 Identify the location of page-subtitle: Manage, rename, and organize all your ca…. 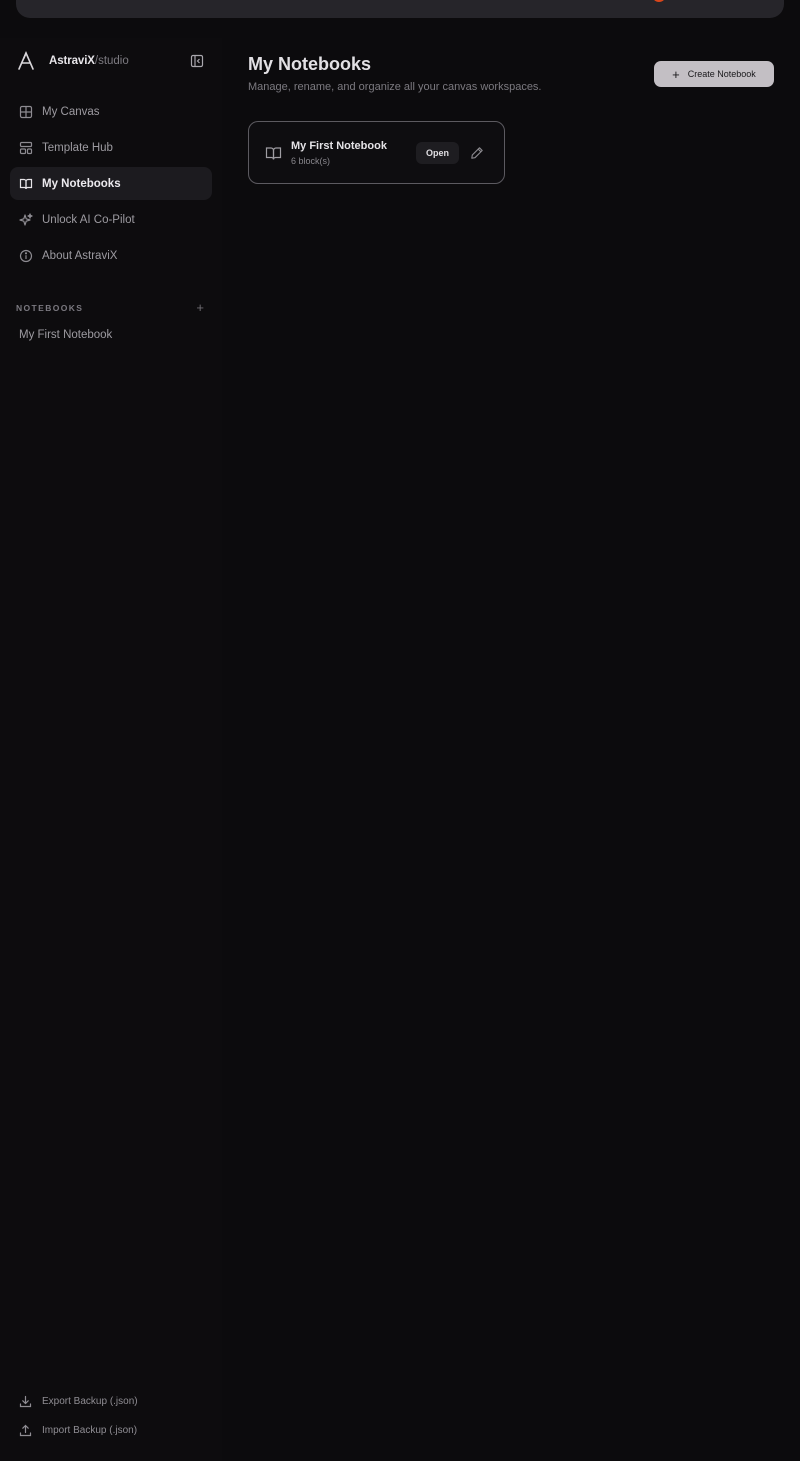
(395, 87).